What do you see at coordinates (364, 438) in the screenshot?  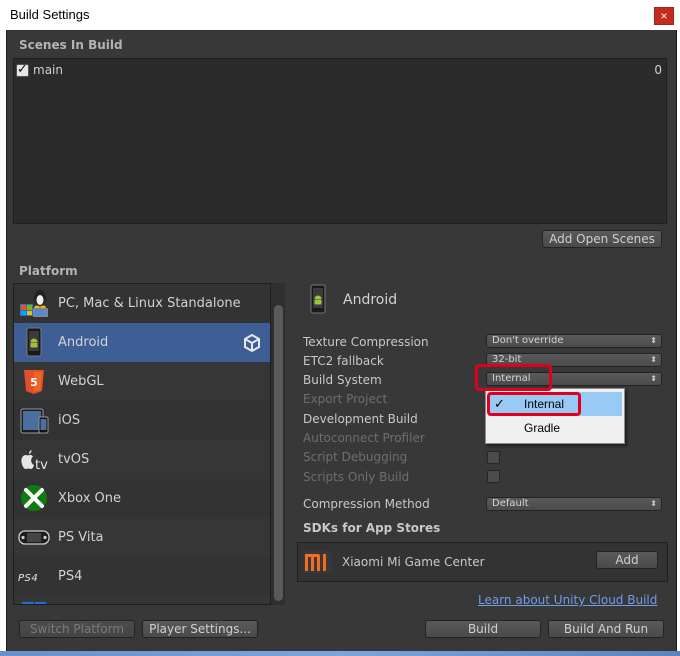 I see `autoconnect-profiler-label: Autoconnect Profiler` at bounding box center [364, 438].